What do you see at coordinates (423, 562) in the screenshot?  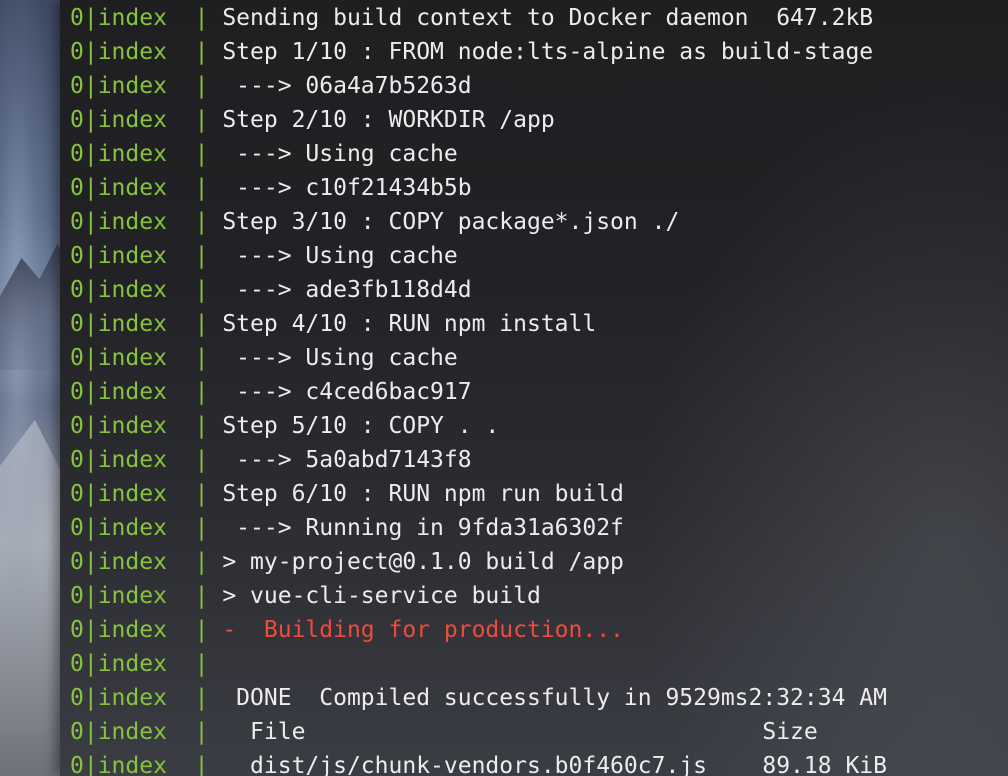 I see `log-message: > my-project@0.1.0 build /app` at bounding box center [423, 562].